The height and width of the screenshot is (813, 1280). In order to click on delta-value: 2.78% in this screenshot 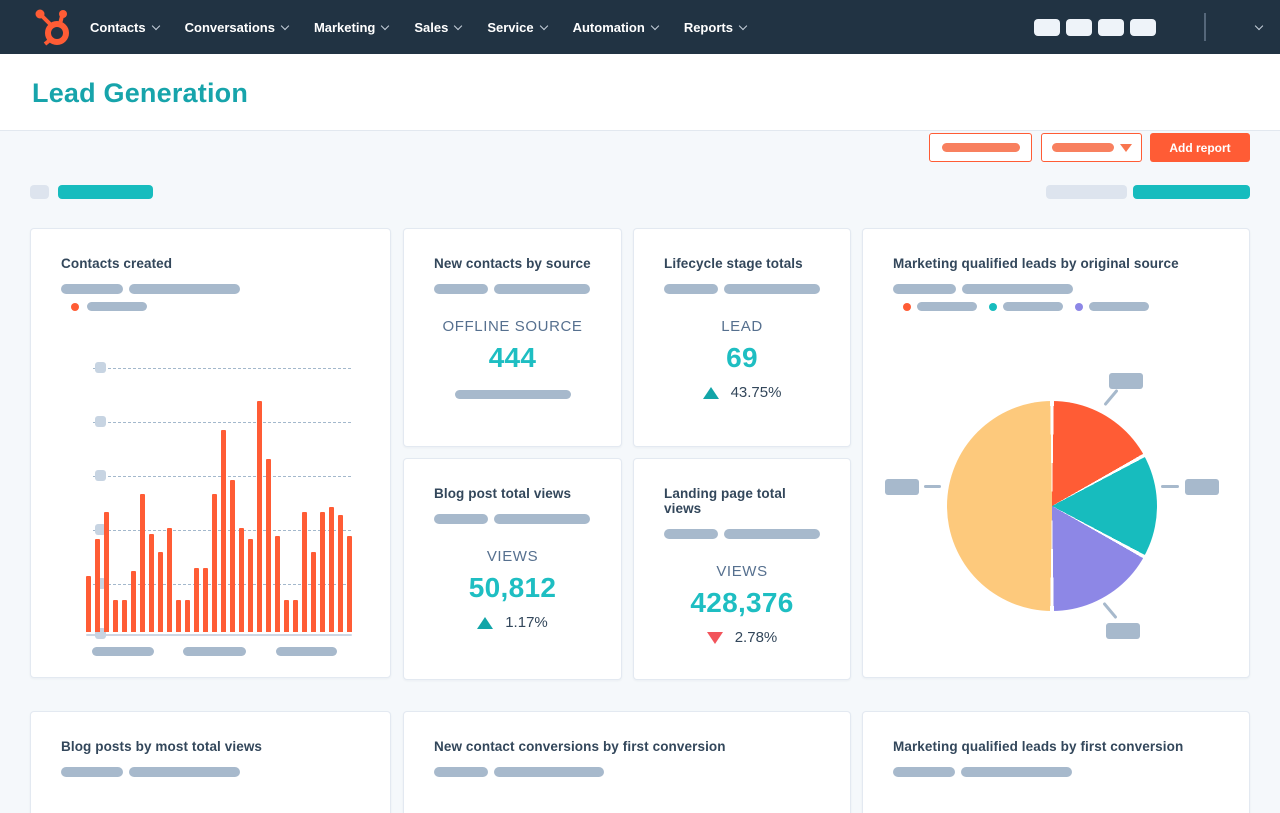, I will do `click(756, 637)`.